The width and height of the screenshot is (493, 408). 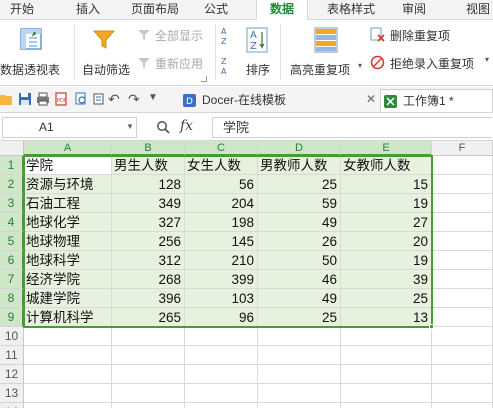 What do you see at coordinates (299, 203) in the screenshot?
I see `data-cell: 59` at bounding box center [299, 203].